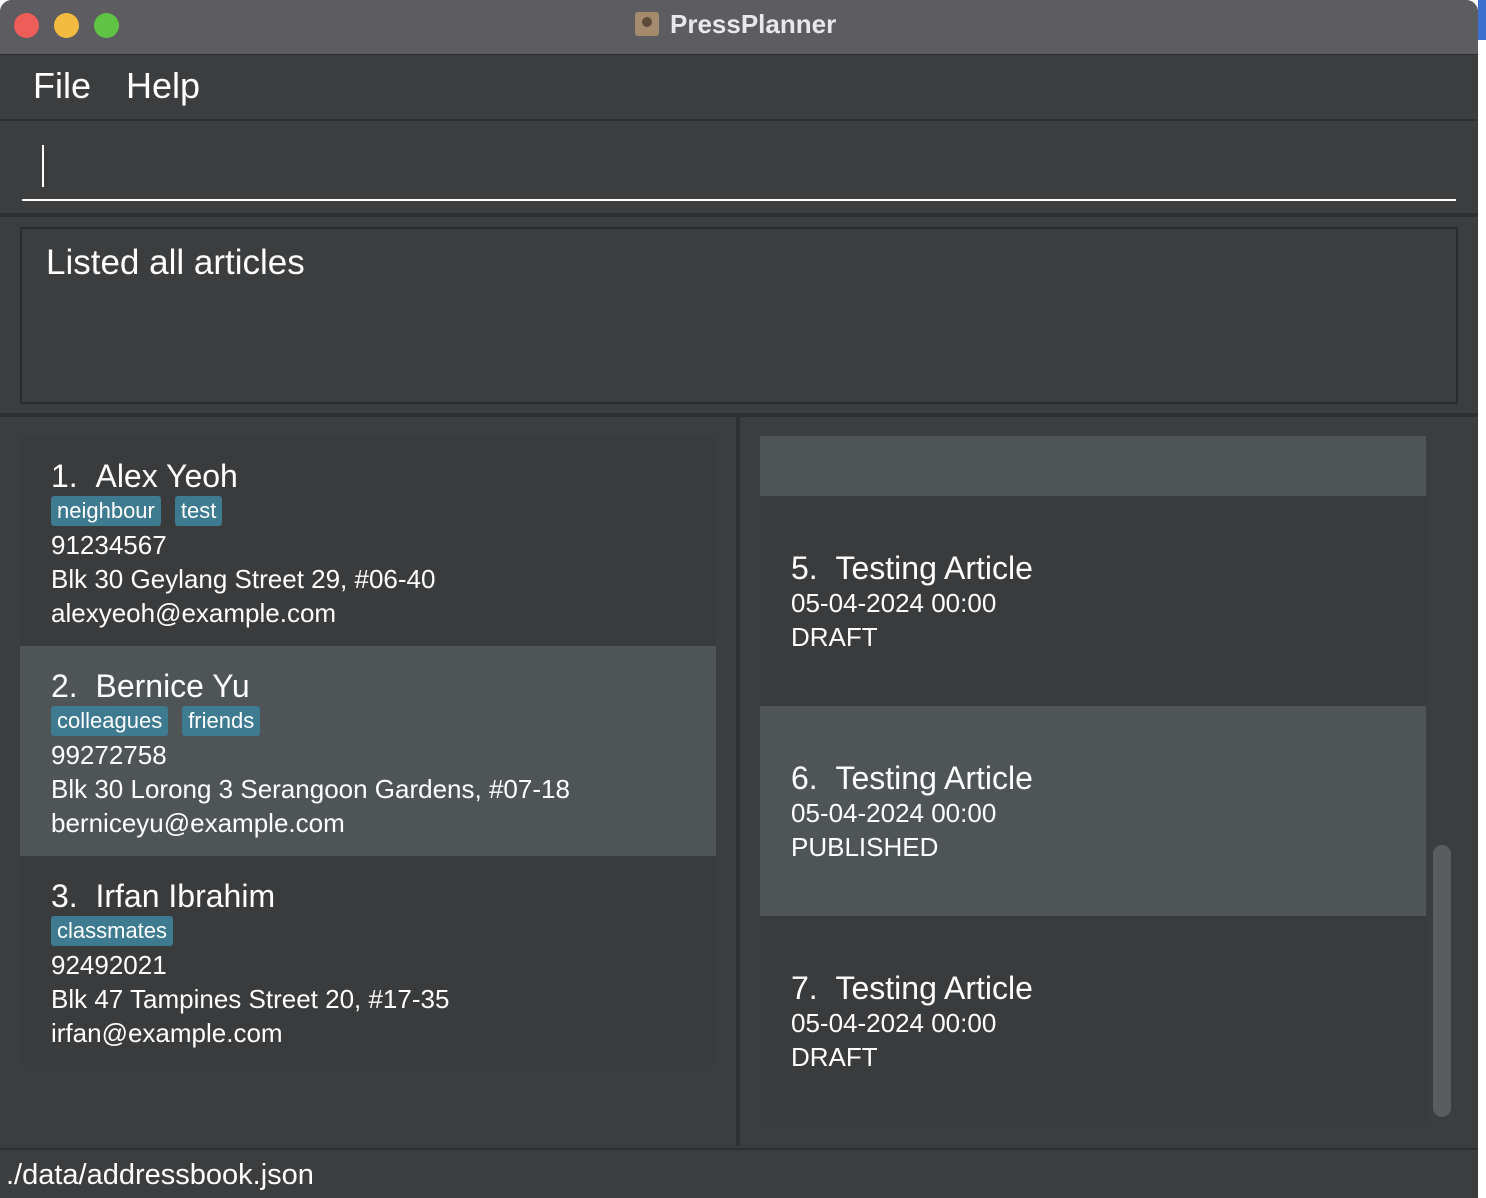 The height and width of the screenshot is (1198, 1486). What do you see at coordinates (112, 931) in the screenshot?
I see `tag: classmates` at bounding box center [112, 931].